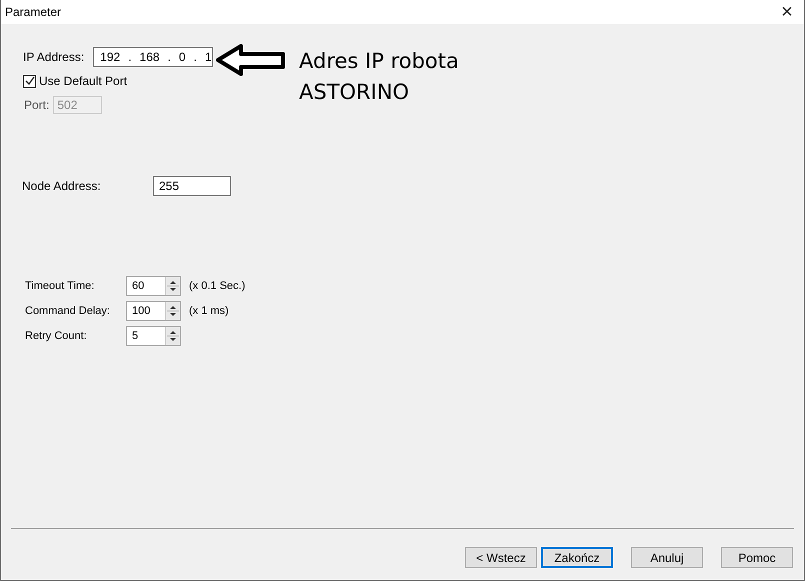  Describe the element at coordinates (501, 557) in the screenshot. I see `dialog-button: < Wstecz` at that location.